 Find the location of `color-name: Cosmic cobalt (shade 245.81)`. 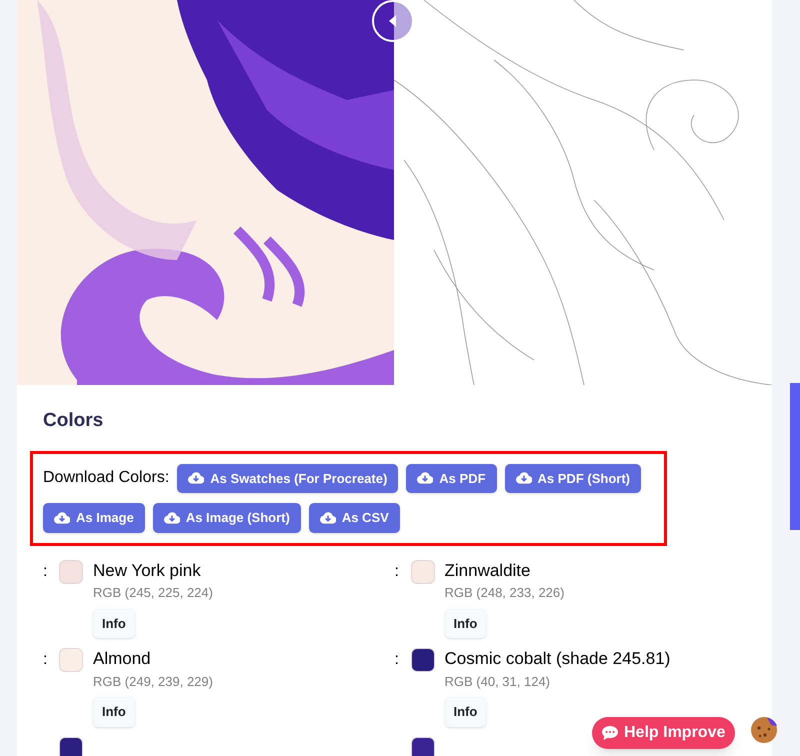

color-name: Cosmic cobalt (shade 245.81) is located at coordinates (557, 659).